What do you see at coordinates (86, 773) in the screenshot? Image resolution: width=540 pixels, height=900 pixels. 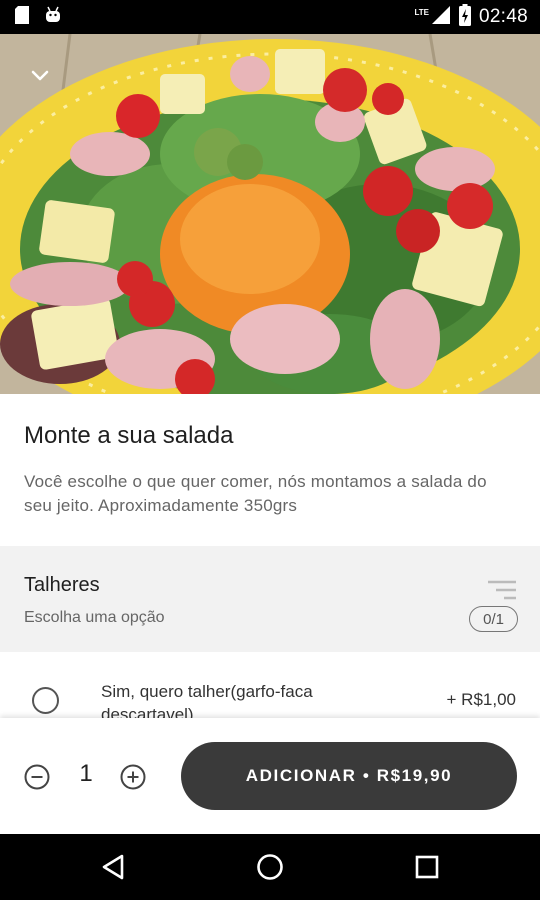 I see `quantity-value: 1` at bounding box center [86, 773].